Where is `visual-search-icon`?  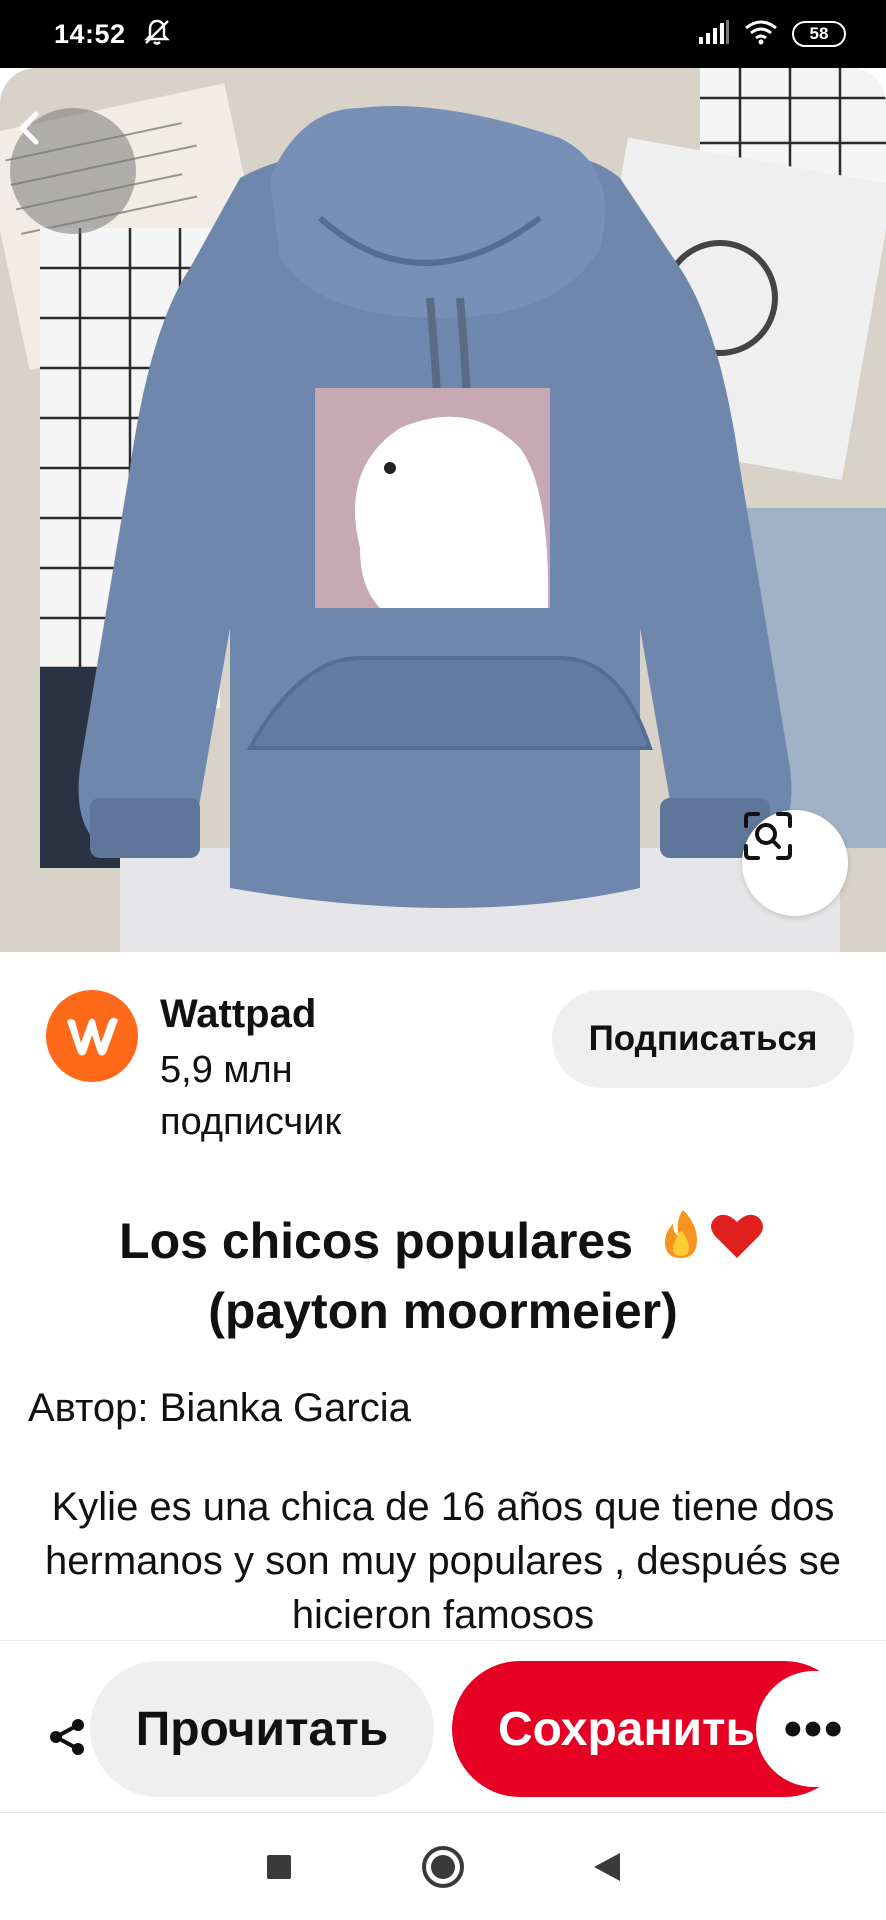 visual-search-icon is located at coordinates (768, 836).